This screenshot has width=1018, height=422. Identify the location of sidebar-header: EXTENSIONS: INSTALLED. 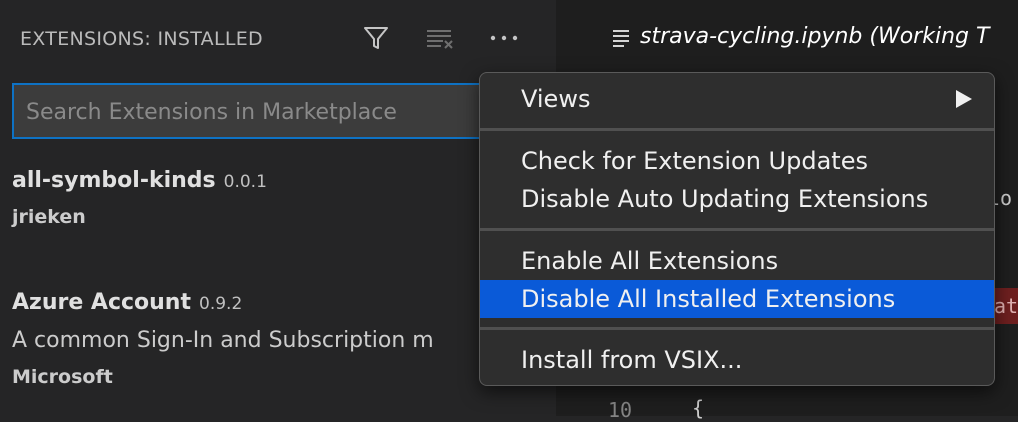
(278, 38).